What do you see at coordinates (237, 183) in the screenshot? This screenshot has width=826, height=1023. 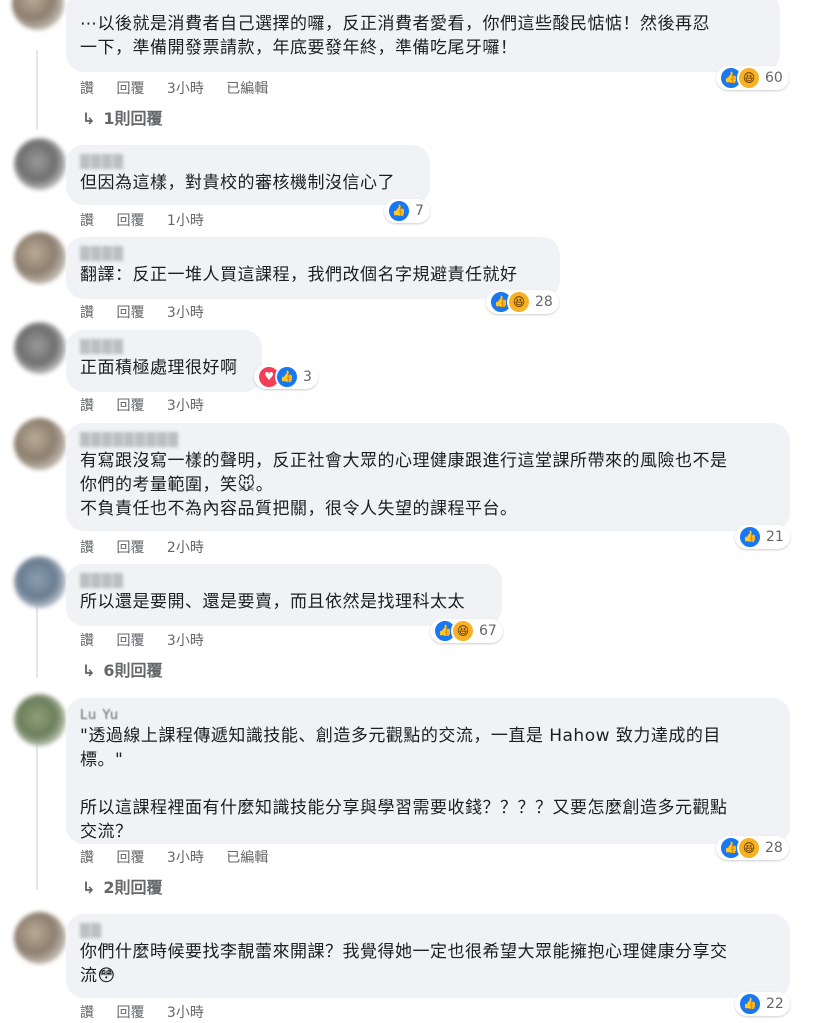 I see `comment-text: 但因為這樣，對貴校的審核機制沒信心了` at bounding box center [237, 183].